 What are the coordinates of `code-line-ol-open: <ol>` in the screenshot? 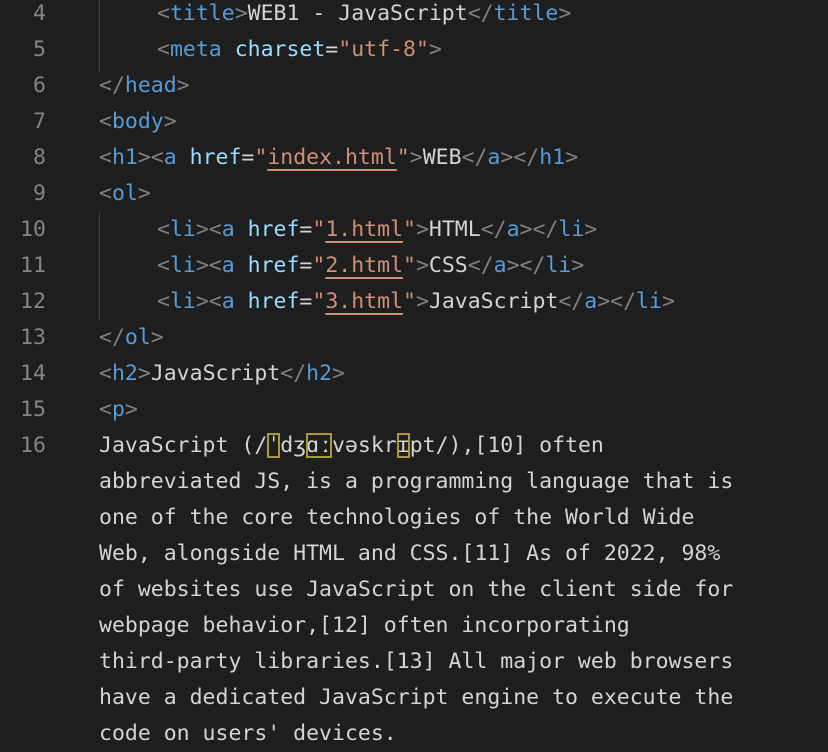 It's located at (125, 194).